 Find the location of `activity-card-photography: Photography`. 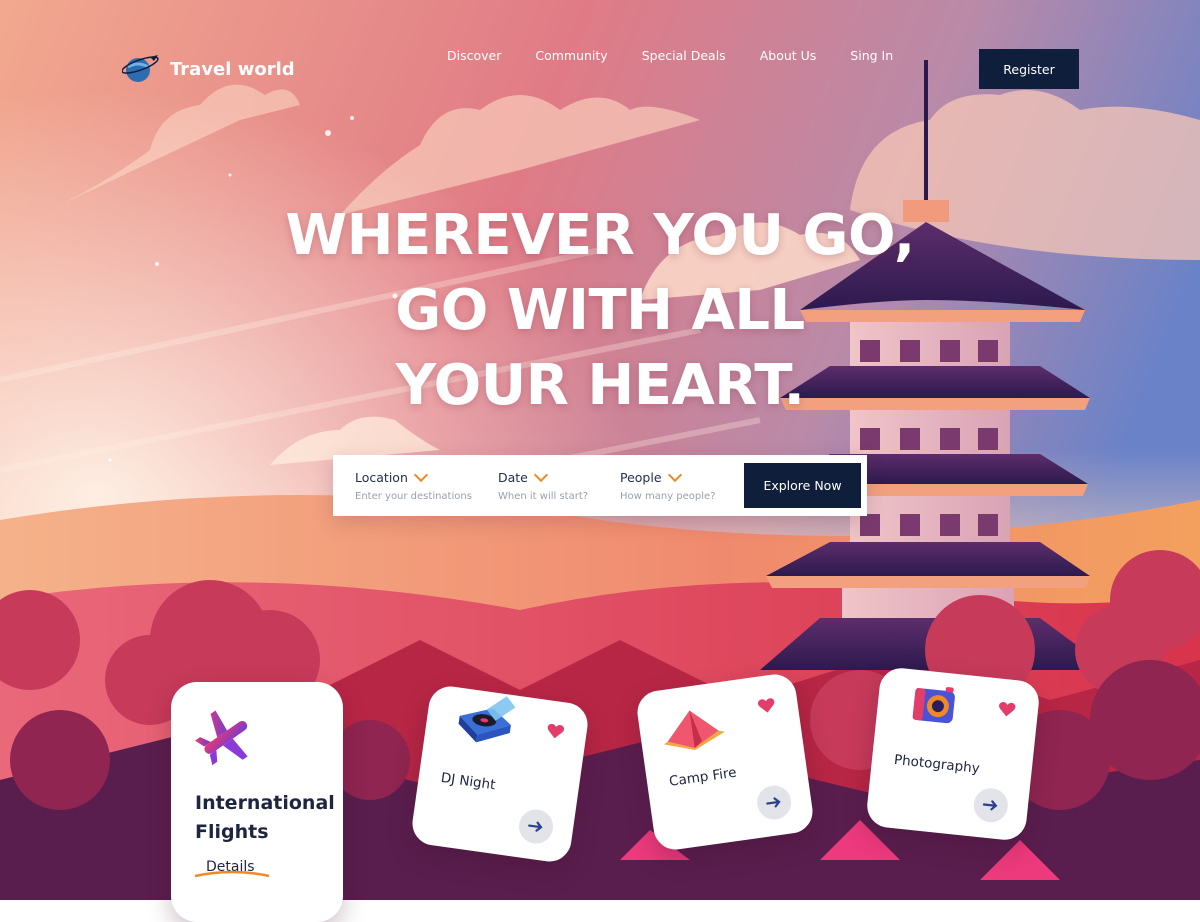

activity-card-photography: Photography is located at coordinates (953, 754).